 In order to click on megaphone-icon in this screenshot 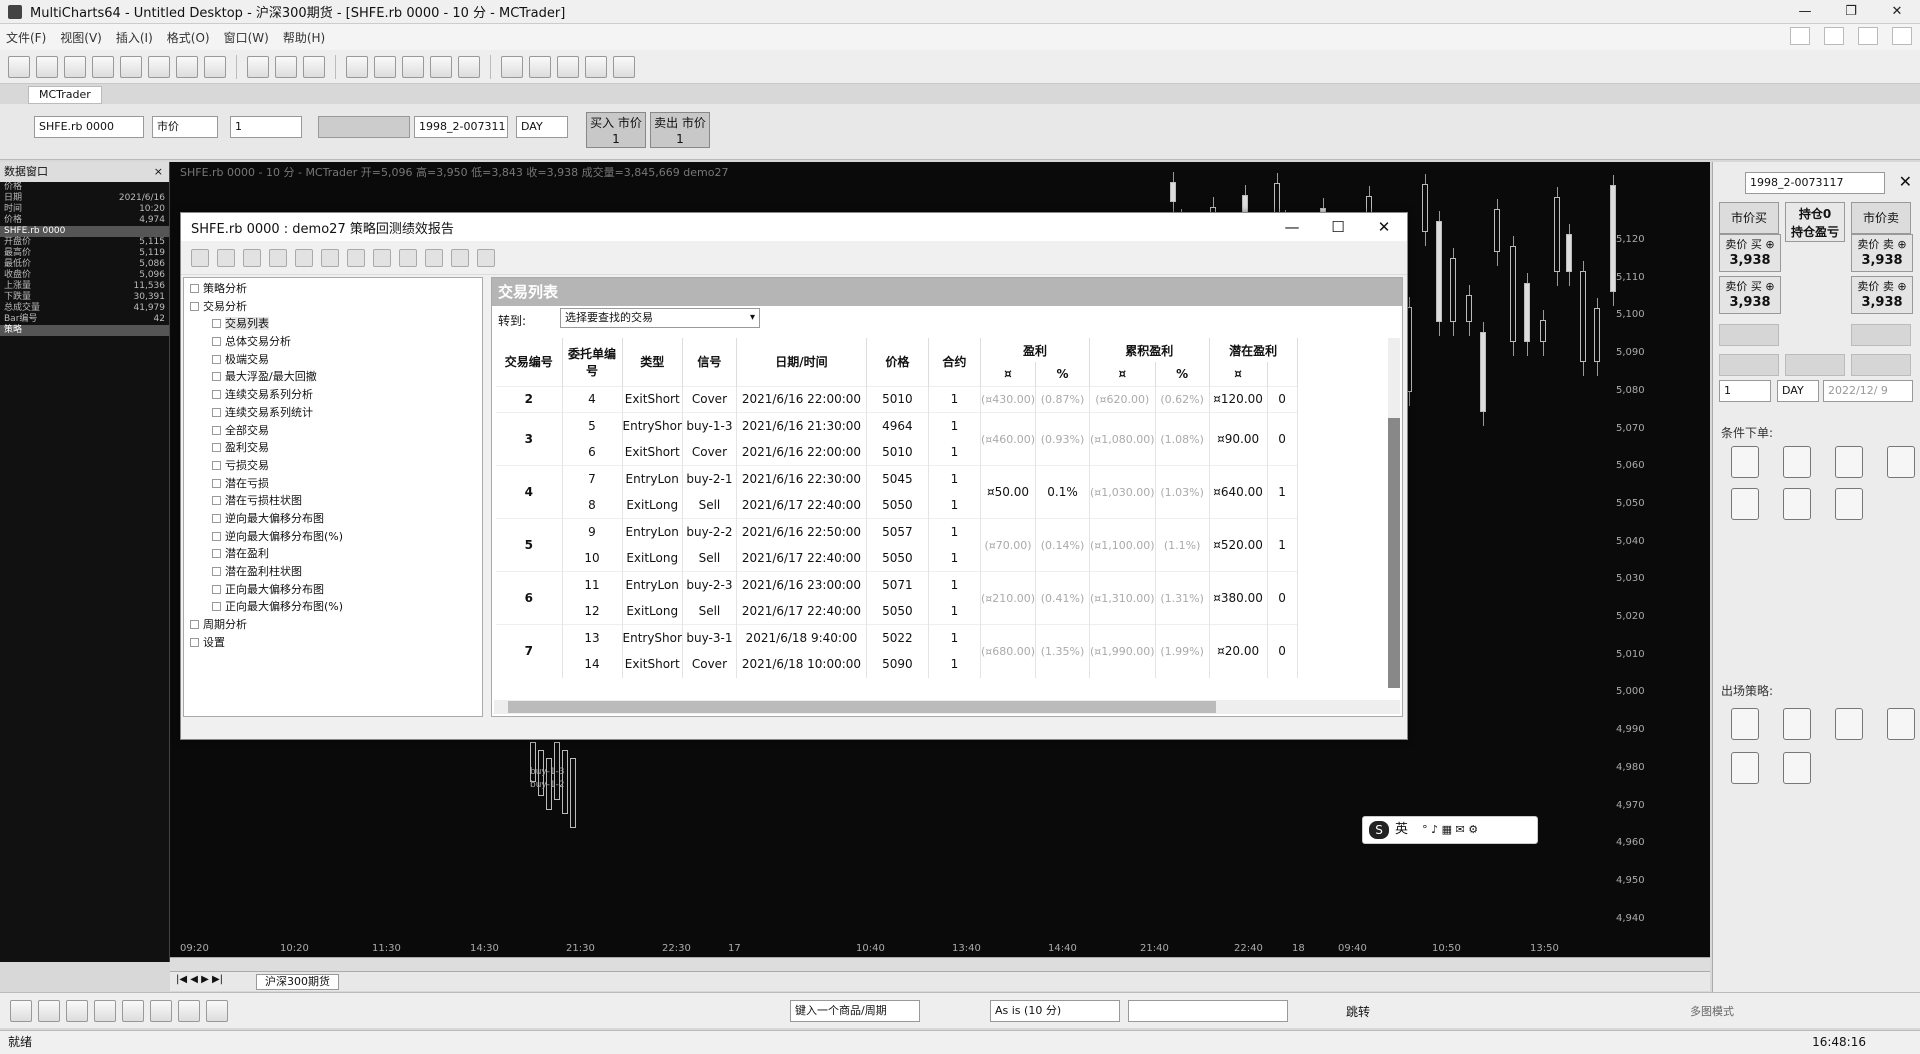, I will do `click(486, 257)`.